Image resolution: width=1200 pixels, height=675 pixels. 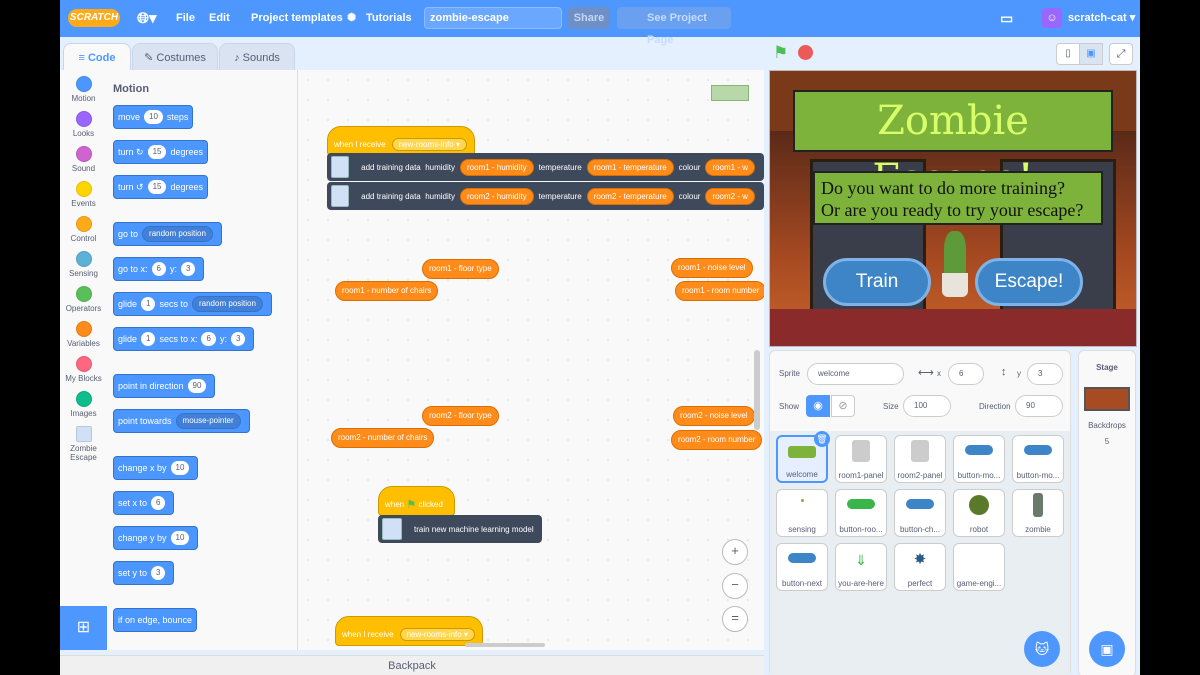 I want to click on escape-button: Escape!, so click(x=1029, y=282).